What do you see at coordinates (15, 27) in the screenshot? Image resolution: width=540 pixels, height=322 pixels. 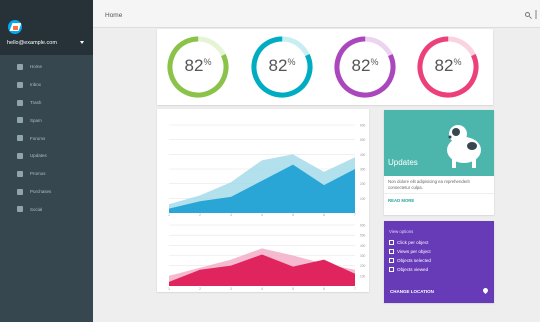 I see `avatar` at bounding box center [15, 27].